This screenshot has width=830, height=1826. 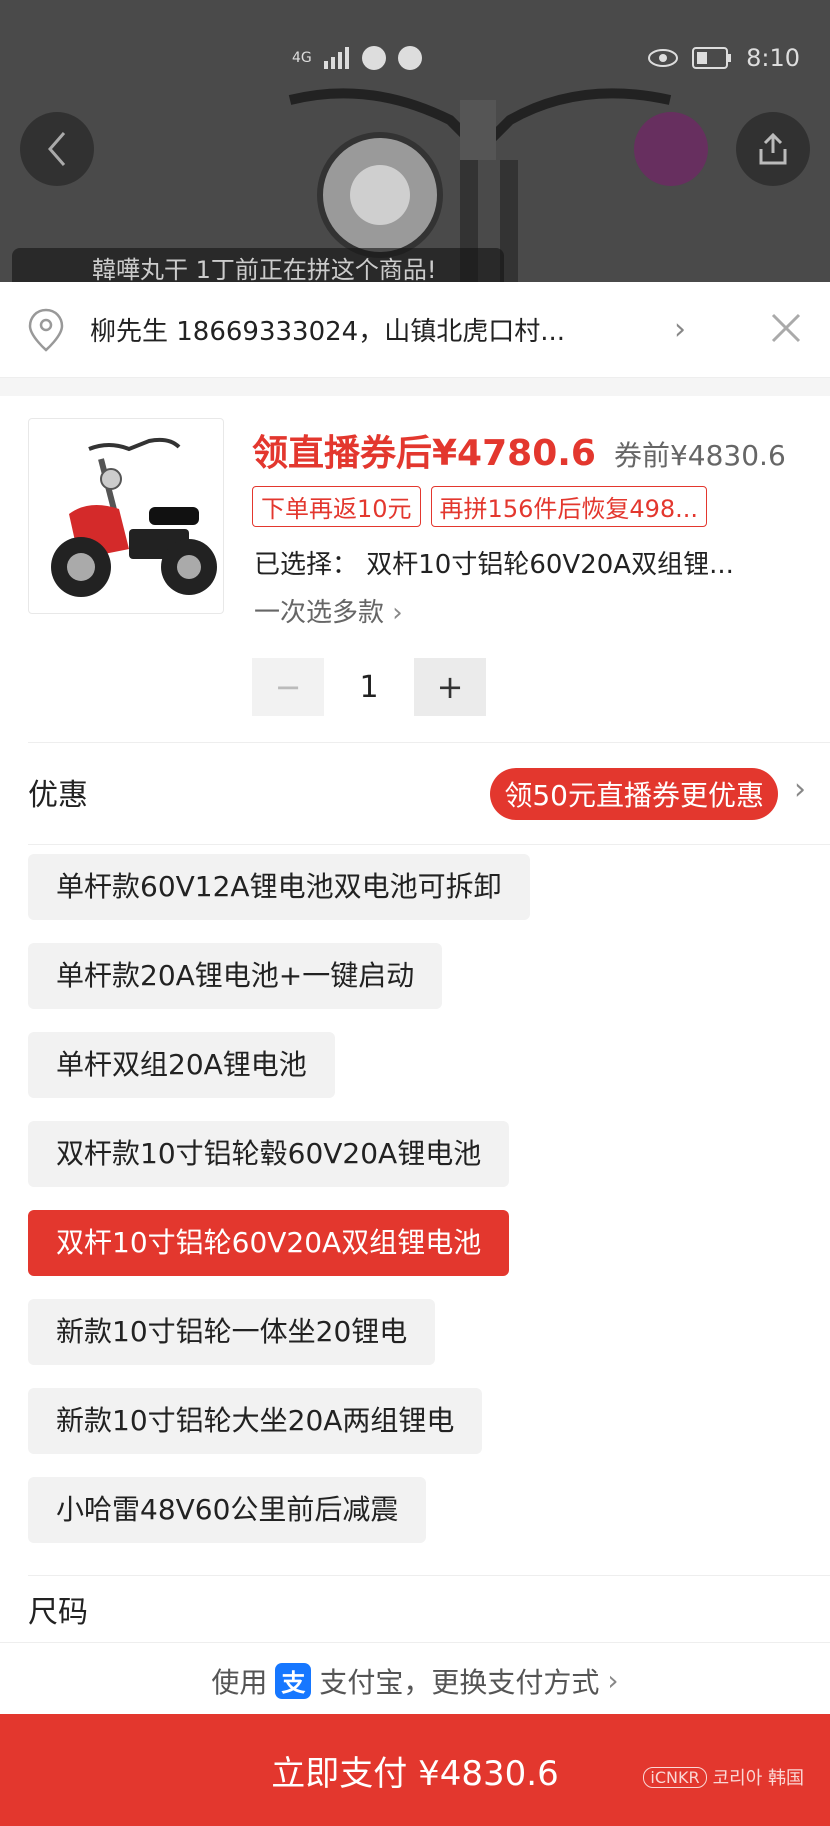 What do you see at coordinates (415, 792) in the screenshot?
I see `promo-row: 优惠 领50元直播券更优惠 ›` at bounding box center [415, 792].